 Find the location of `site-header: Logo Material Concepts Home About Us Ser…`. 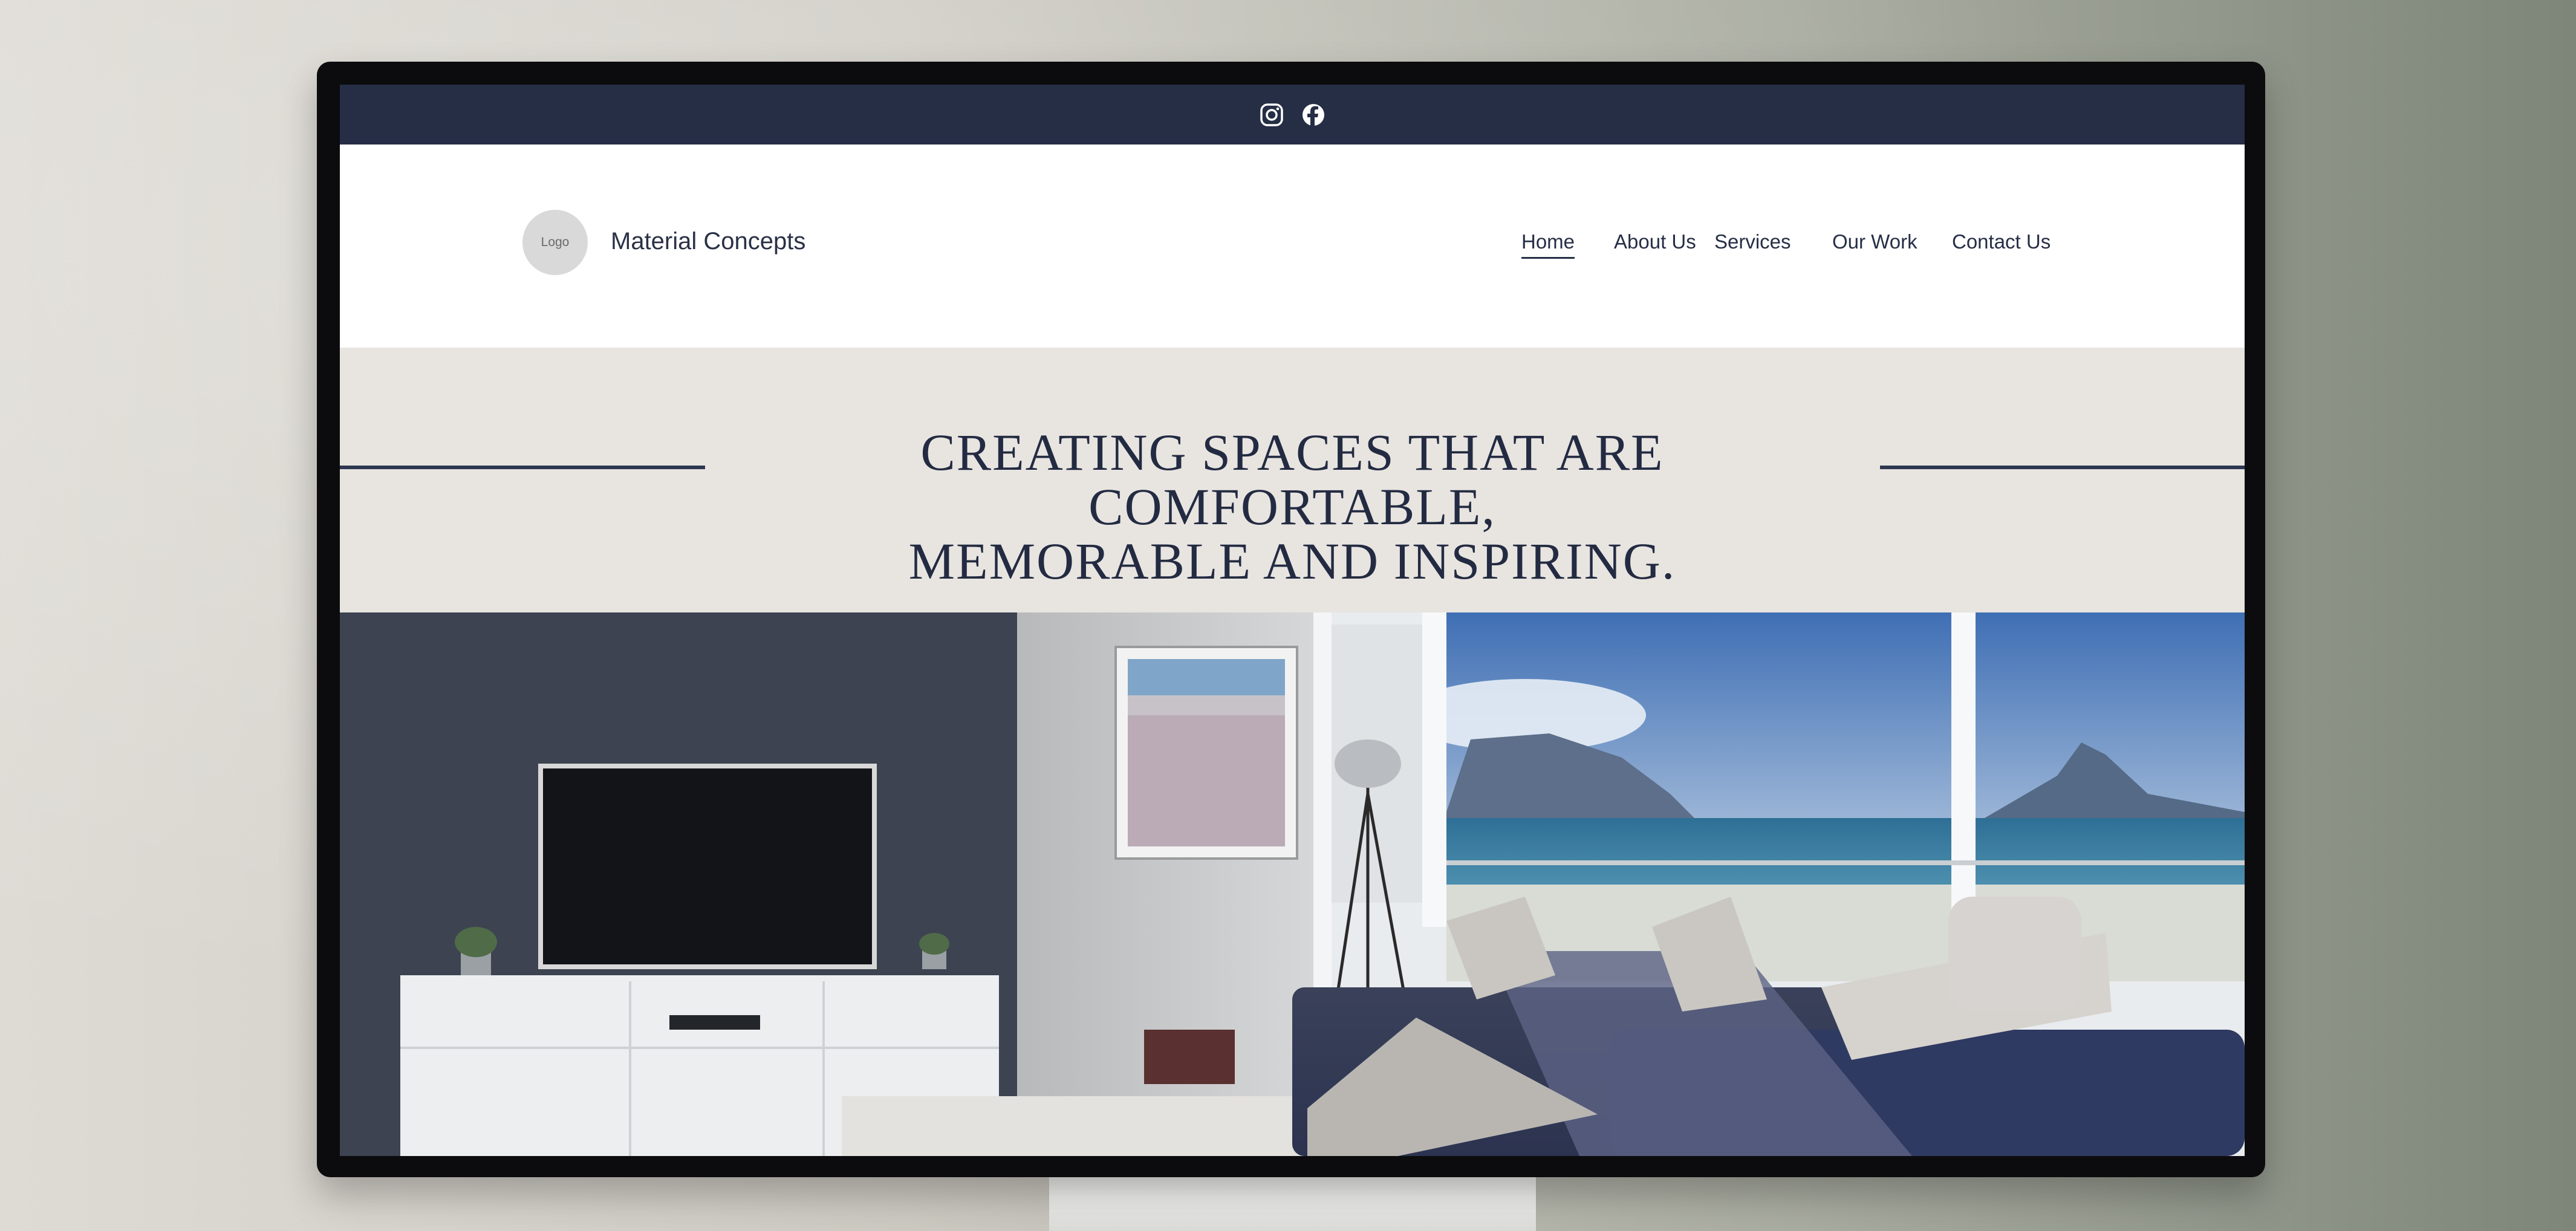

site-header: Logo Material Concepts Home About Us Ser… is located at coordinates (1292, 246).